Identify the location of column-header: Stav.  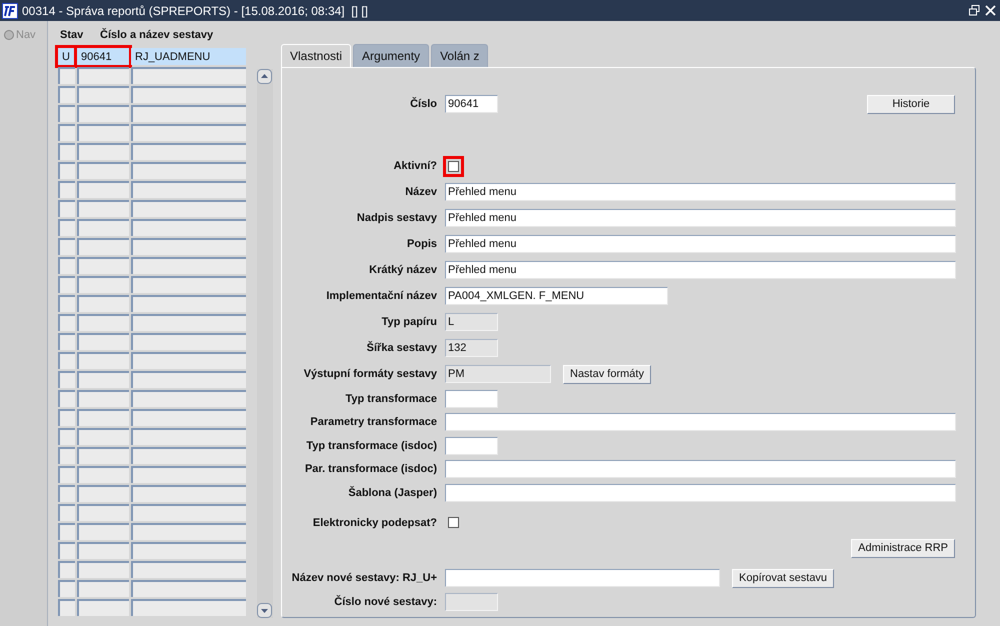
(72, 36).